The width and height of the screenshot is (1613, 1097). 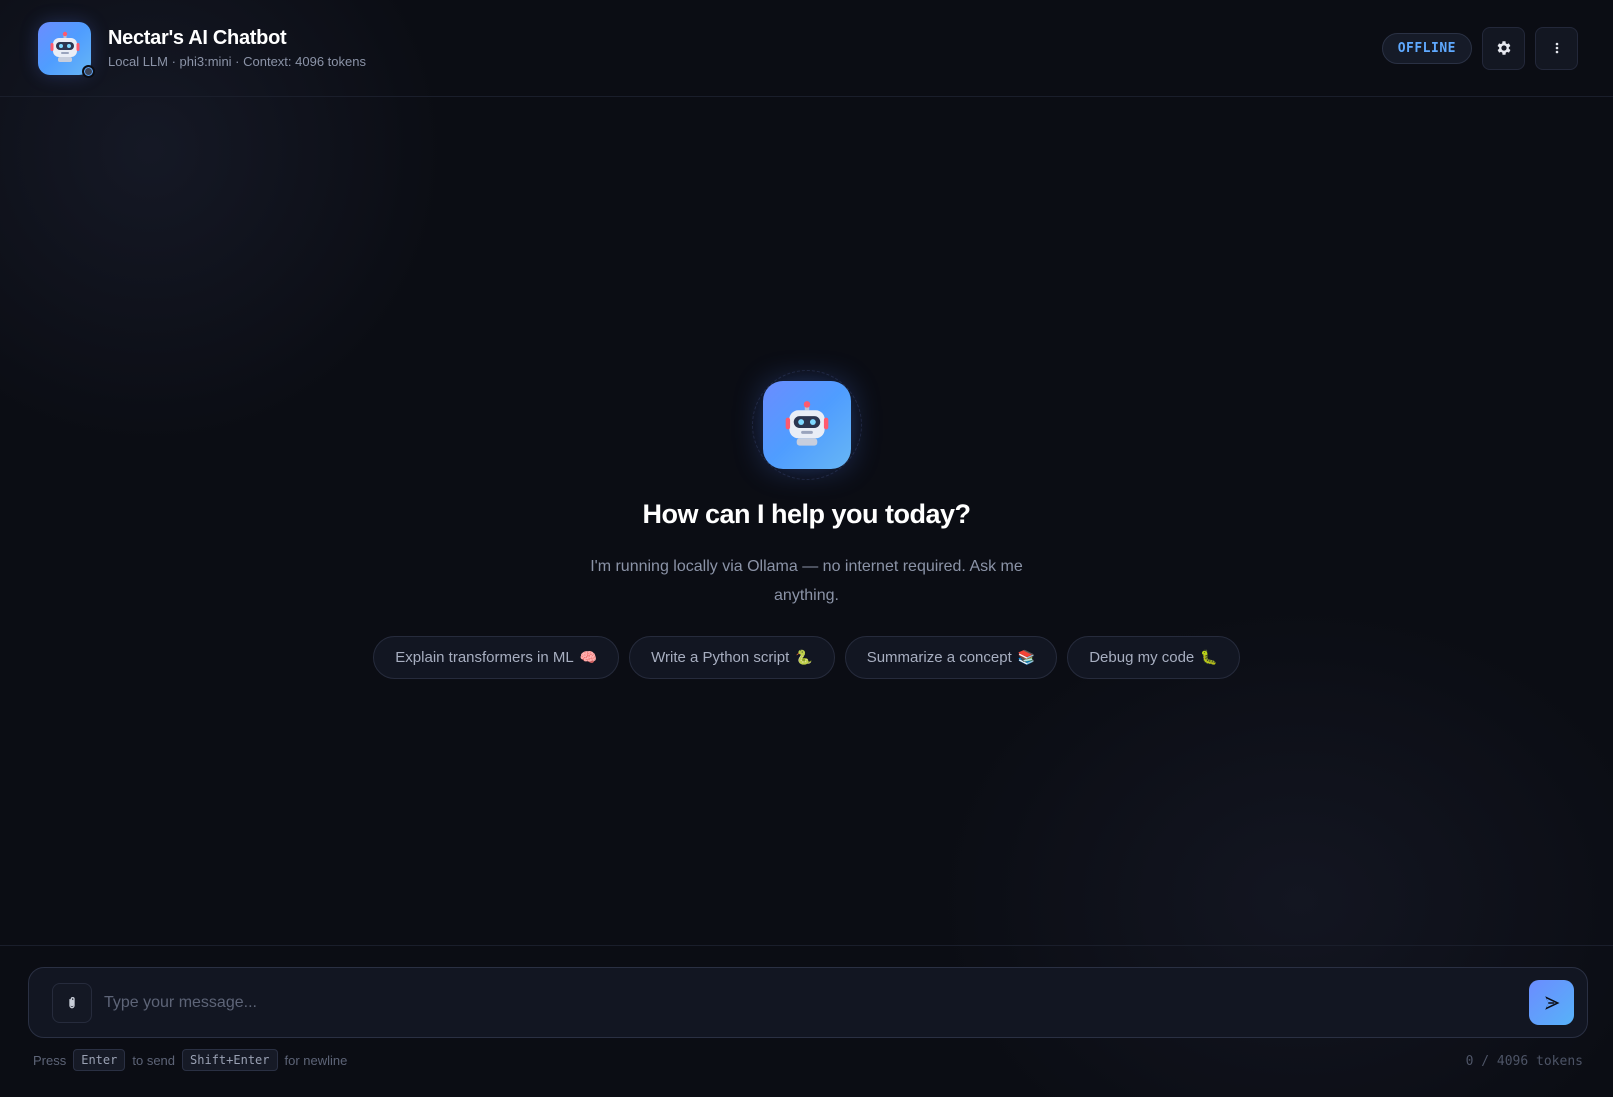 What do you see at coordinates (720, 657) in the screenshot?
I see `suggestion-label: Write a Python script` at bounding box center [720, 657].